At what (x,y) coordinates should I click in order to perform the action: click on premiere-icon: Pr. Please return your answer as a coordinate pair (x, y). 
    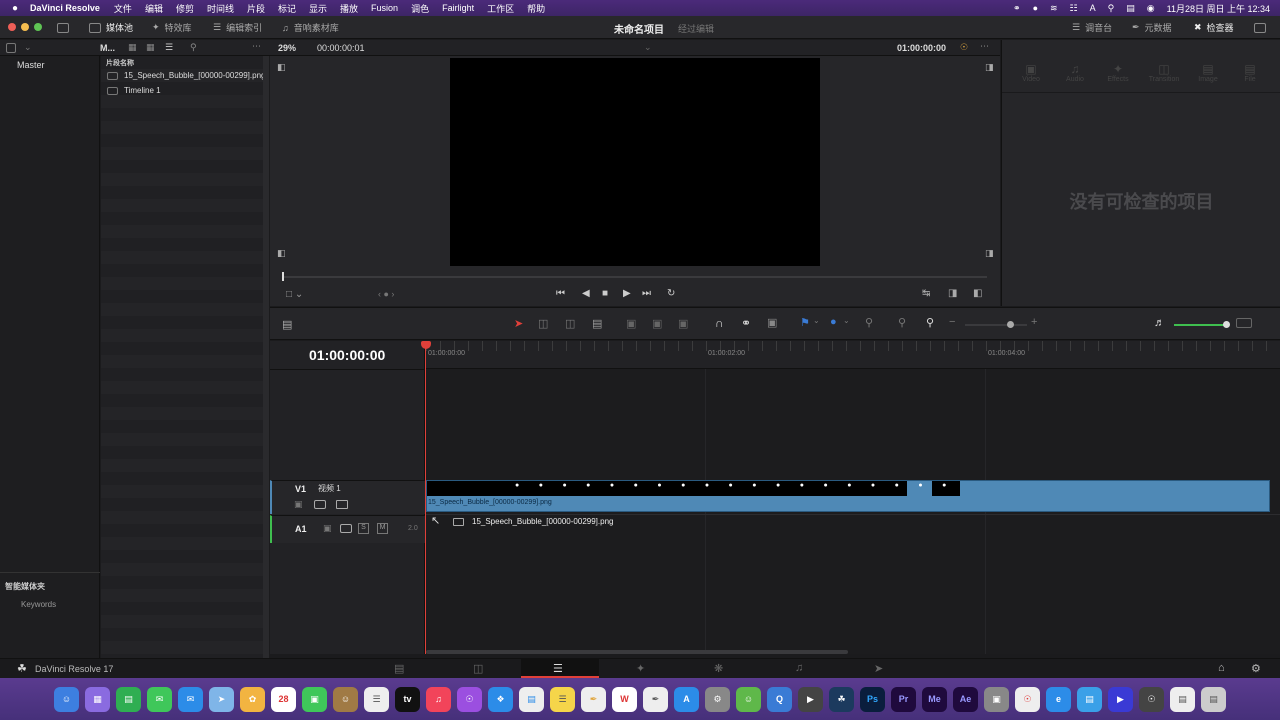
    Looking at the image, I should click on (903, 699).